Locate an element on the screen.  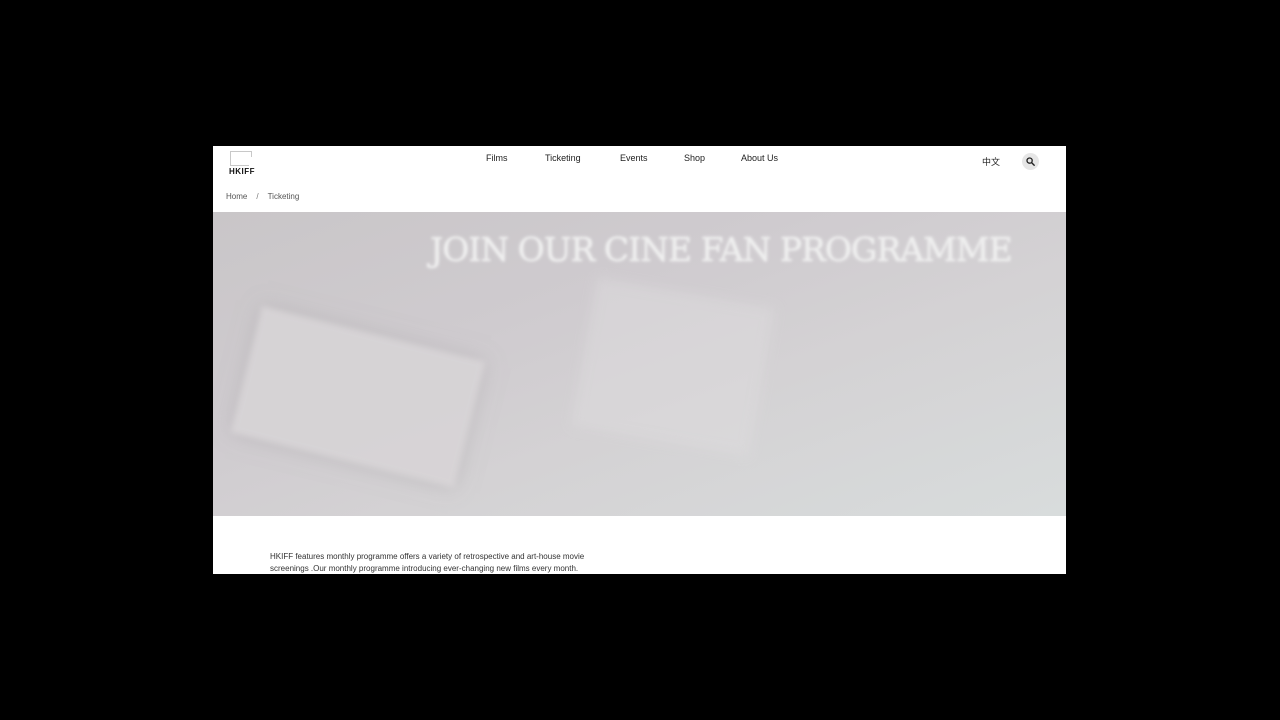
search-icon is located at coordinates (1030, 161).